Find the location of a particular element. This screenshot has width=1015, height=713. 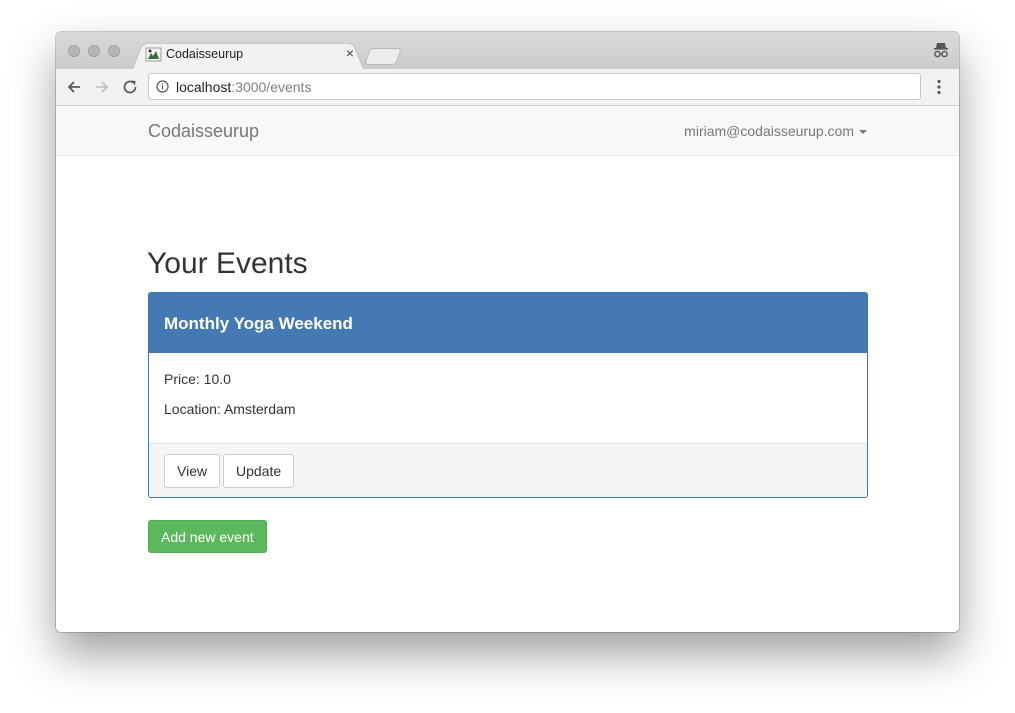

view-button: View is located at coordinates (192, 471).